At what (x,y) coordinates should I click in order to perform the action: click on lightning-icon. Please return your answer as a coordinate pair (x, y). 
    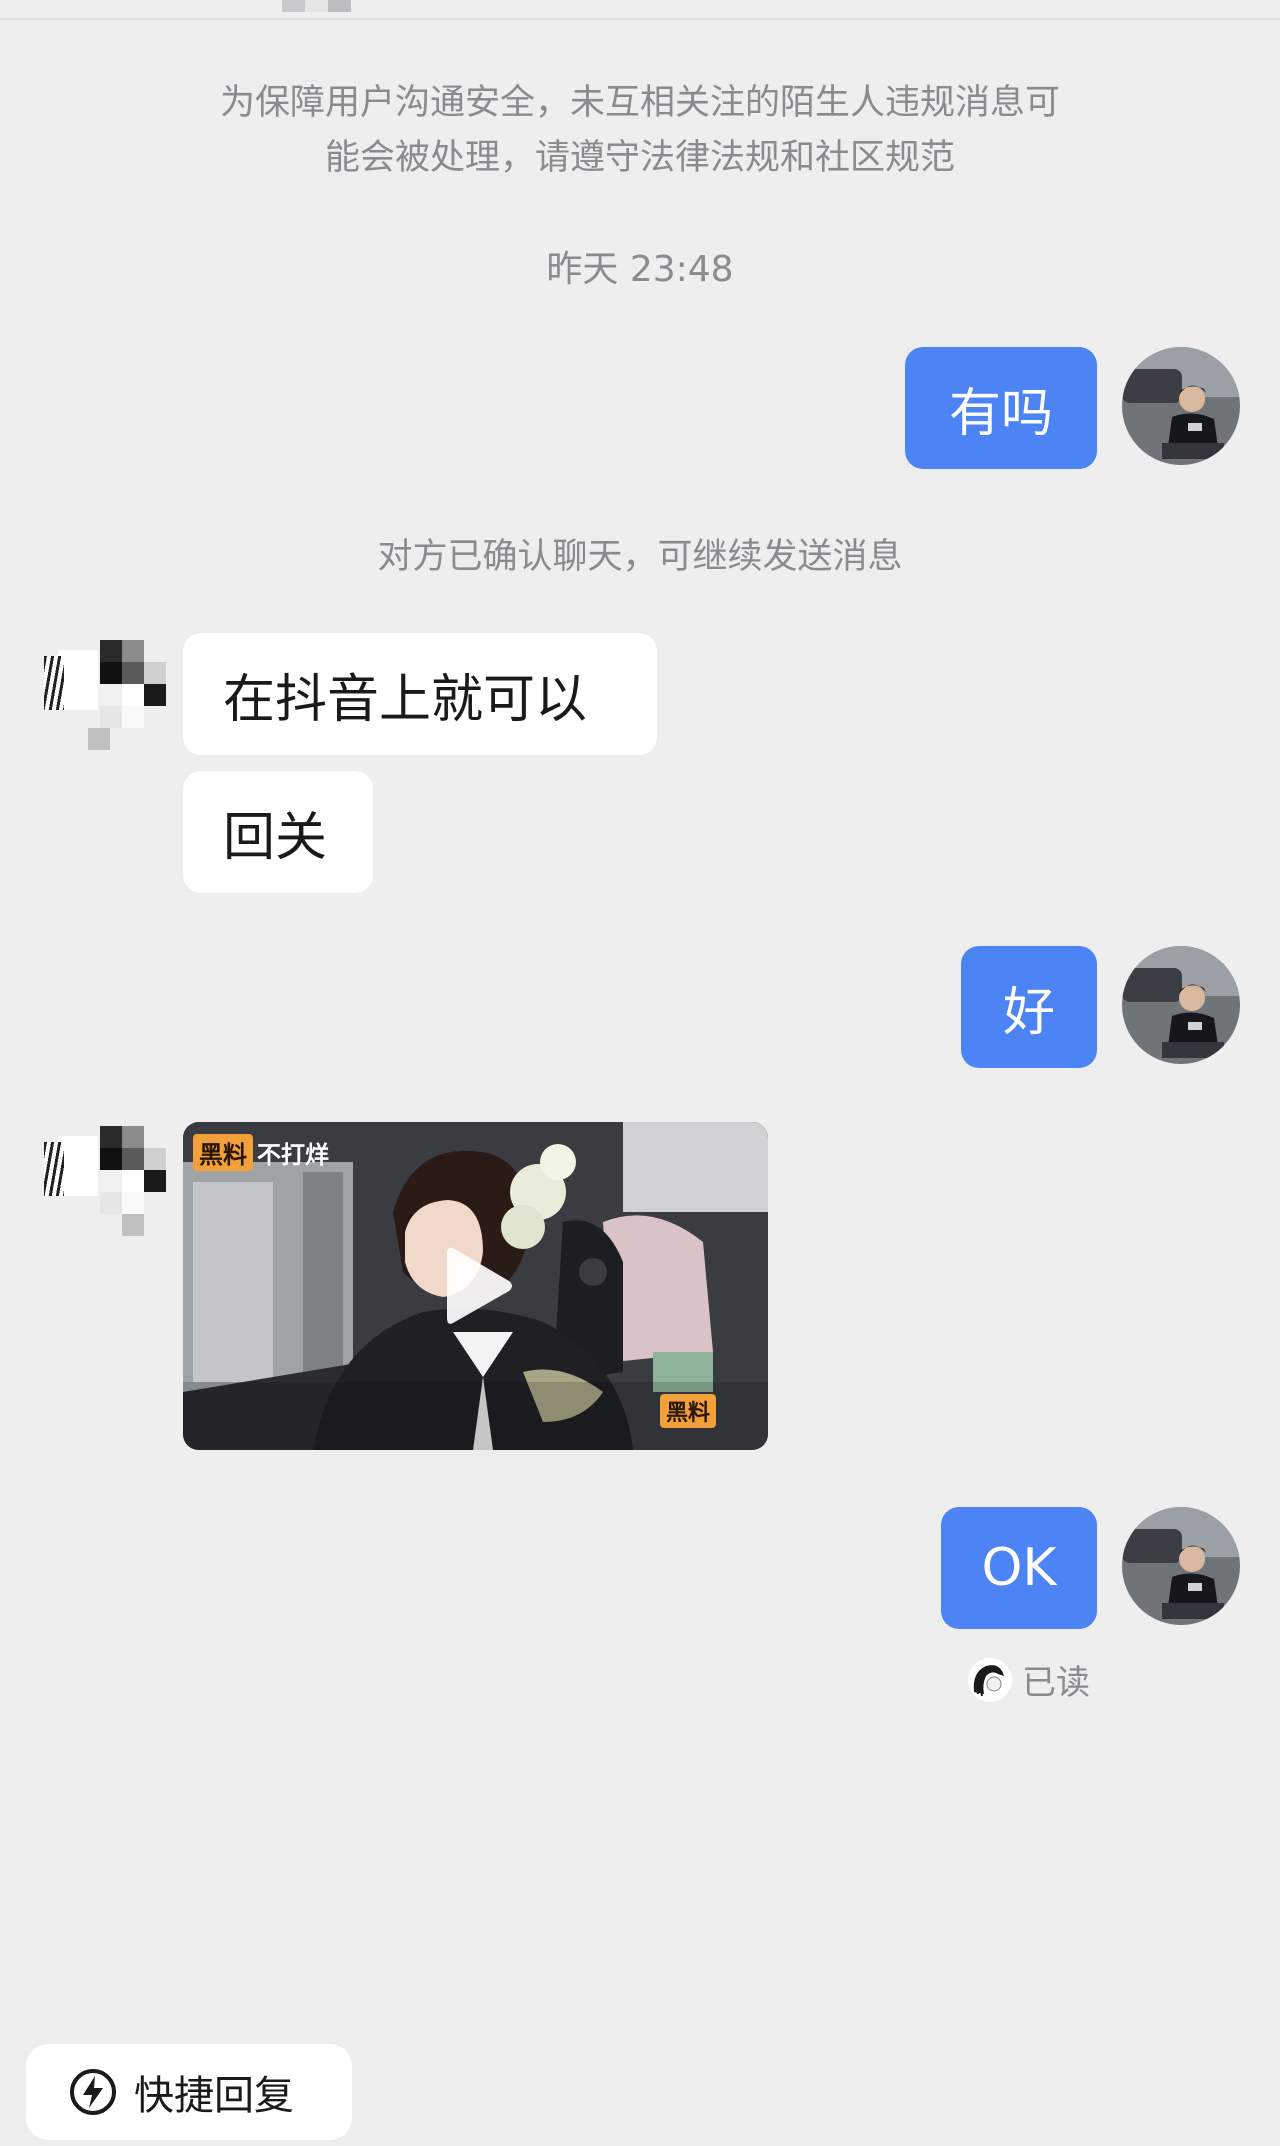
    Looking at the image, I should click on (93, 2092).